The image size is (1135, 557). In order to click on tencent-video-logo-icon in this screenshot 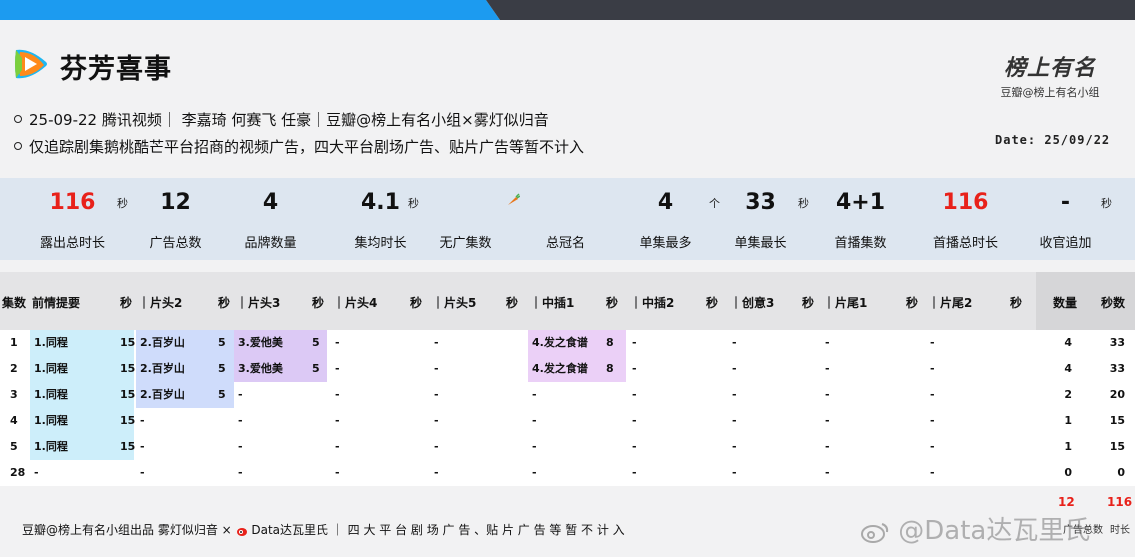, I will do `click(31, 64)`.